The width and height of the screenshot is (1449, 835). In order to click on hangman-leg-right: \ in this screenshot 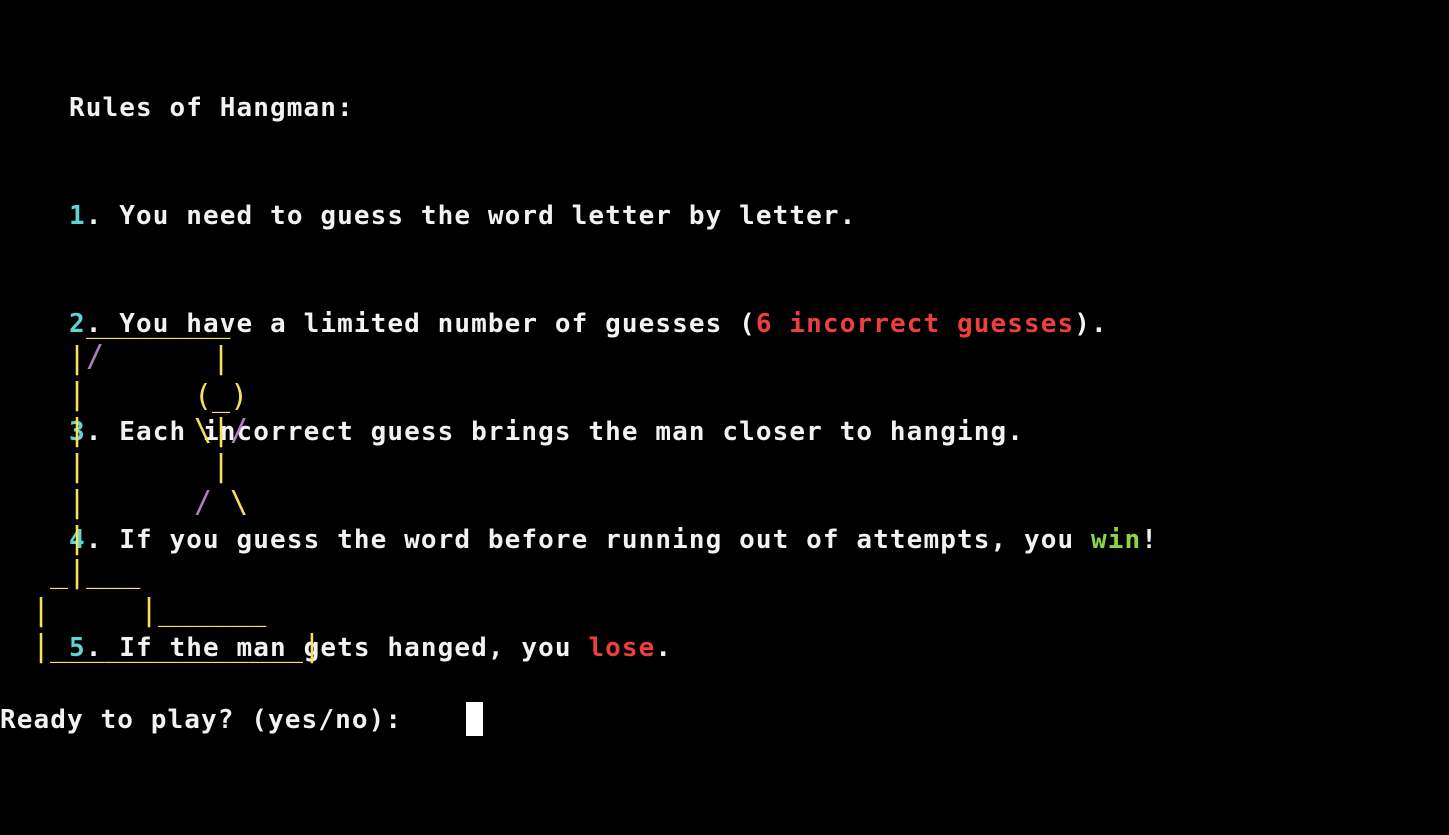, I will do `click(239, 502)`.